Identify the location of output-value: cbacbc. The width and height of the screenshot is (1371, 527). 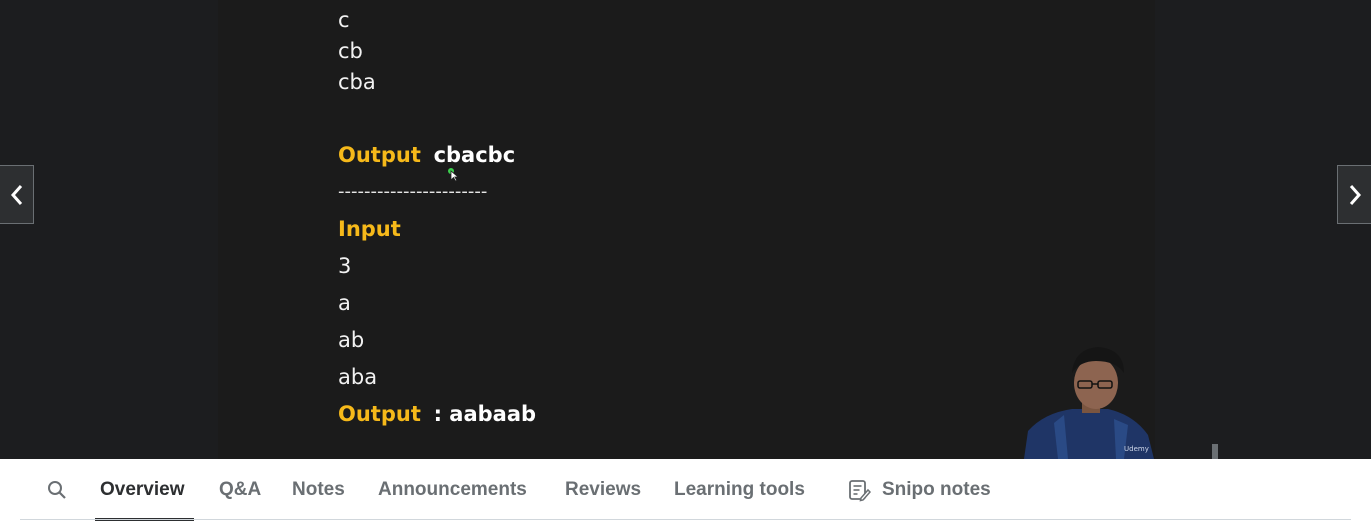
(474, 155).